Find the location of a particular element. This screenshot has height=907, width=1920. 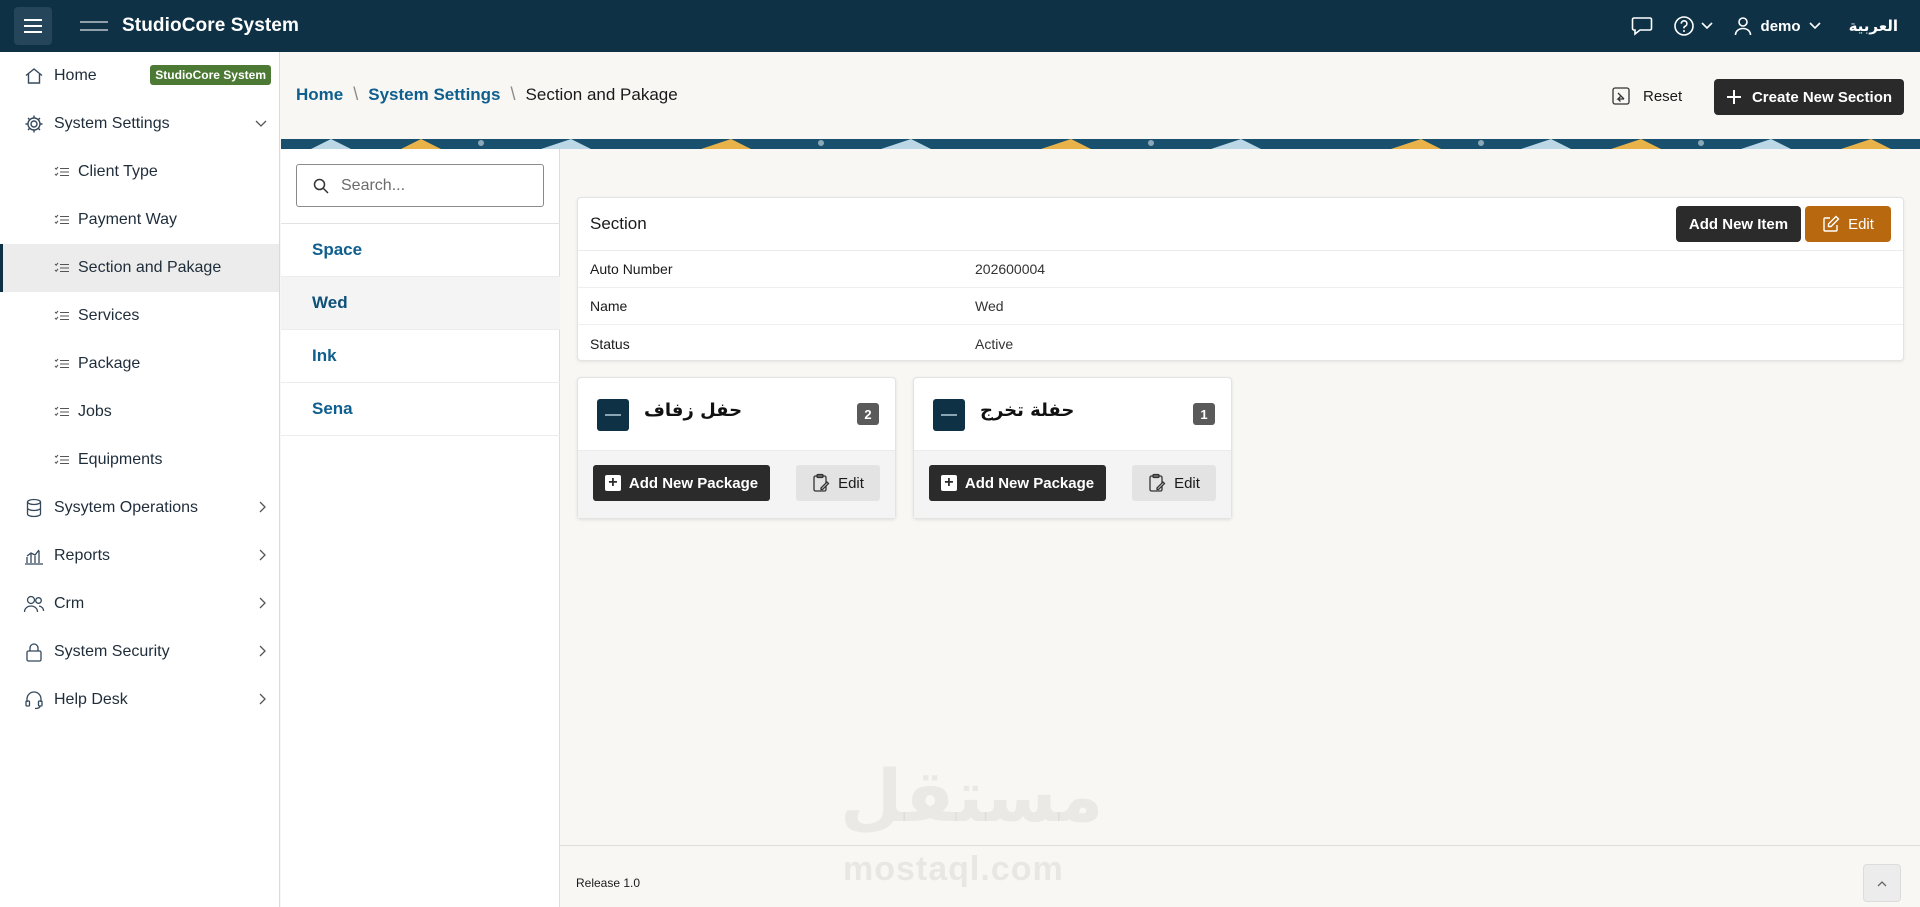

list-item: Sena is located at coordinates (420, 409).